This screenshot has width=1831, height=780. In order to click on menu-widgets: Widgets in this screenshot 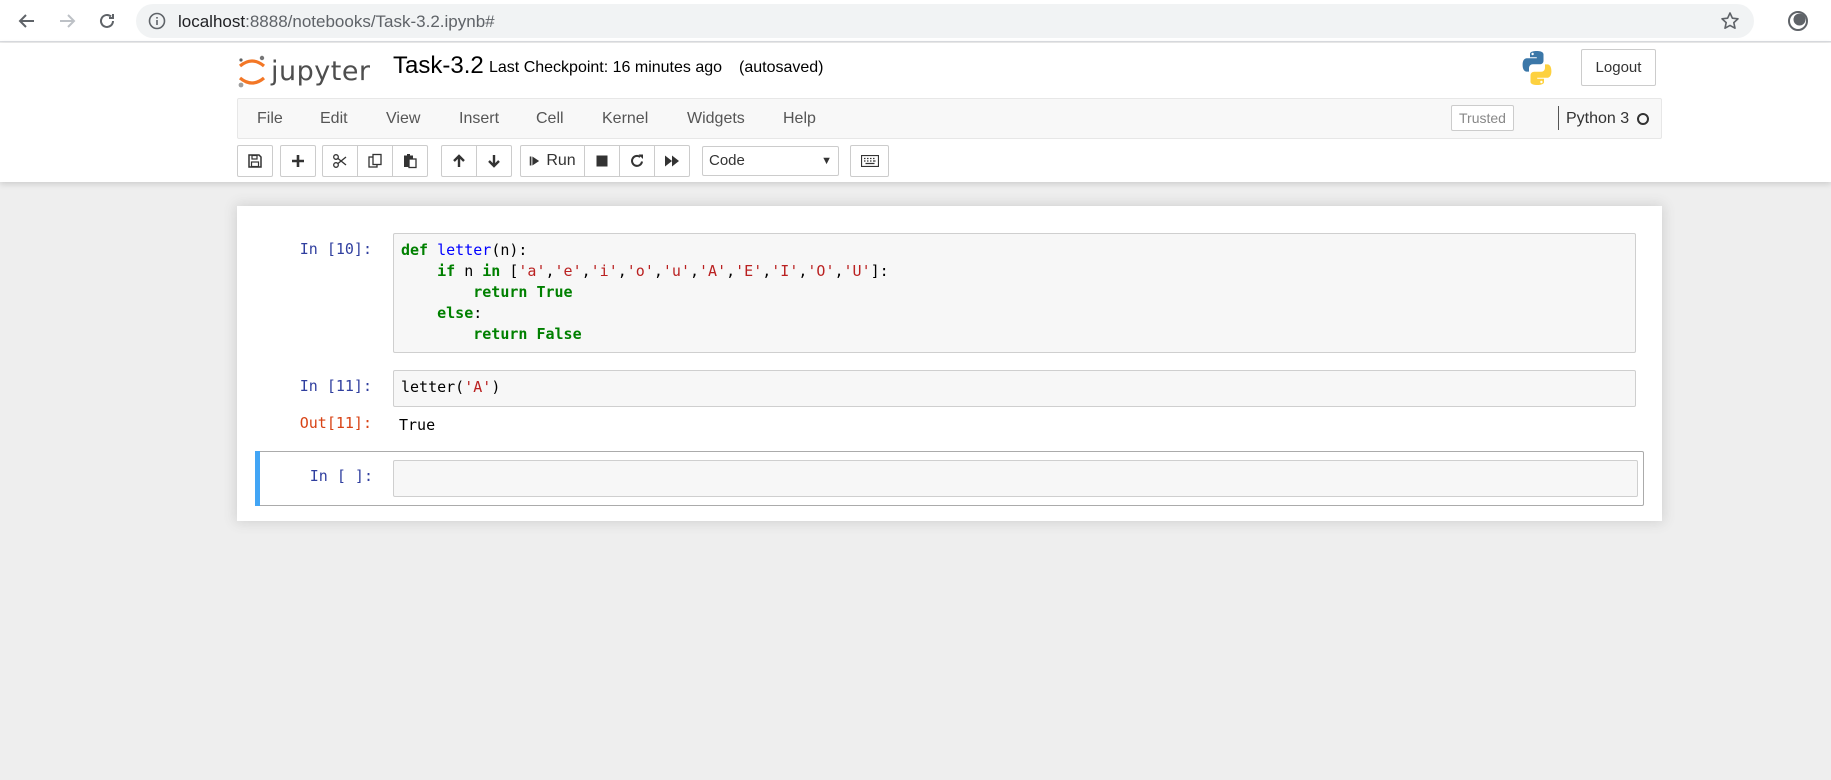, I will do `click(716, 119)`.